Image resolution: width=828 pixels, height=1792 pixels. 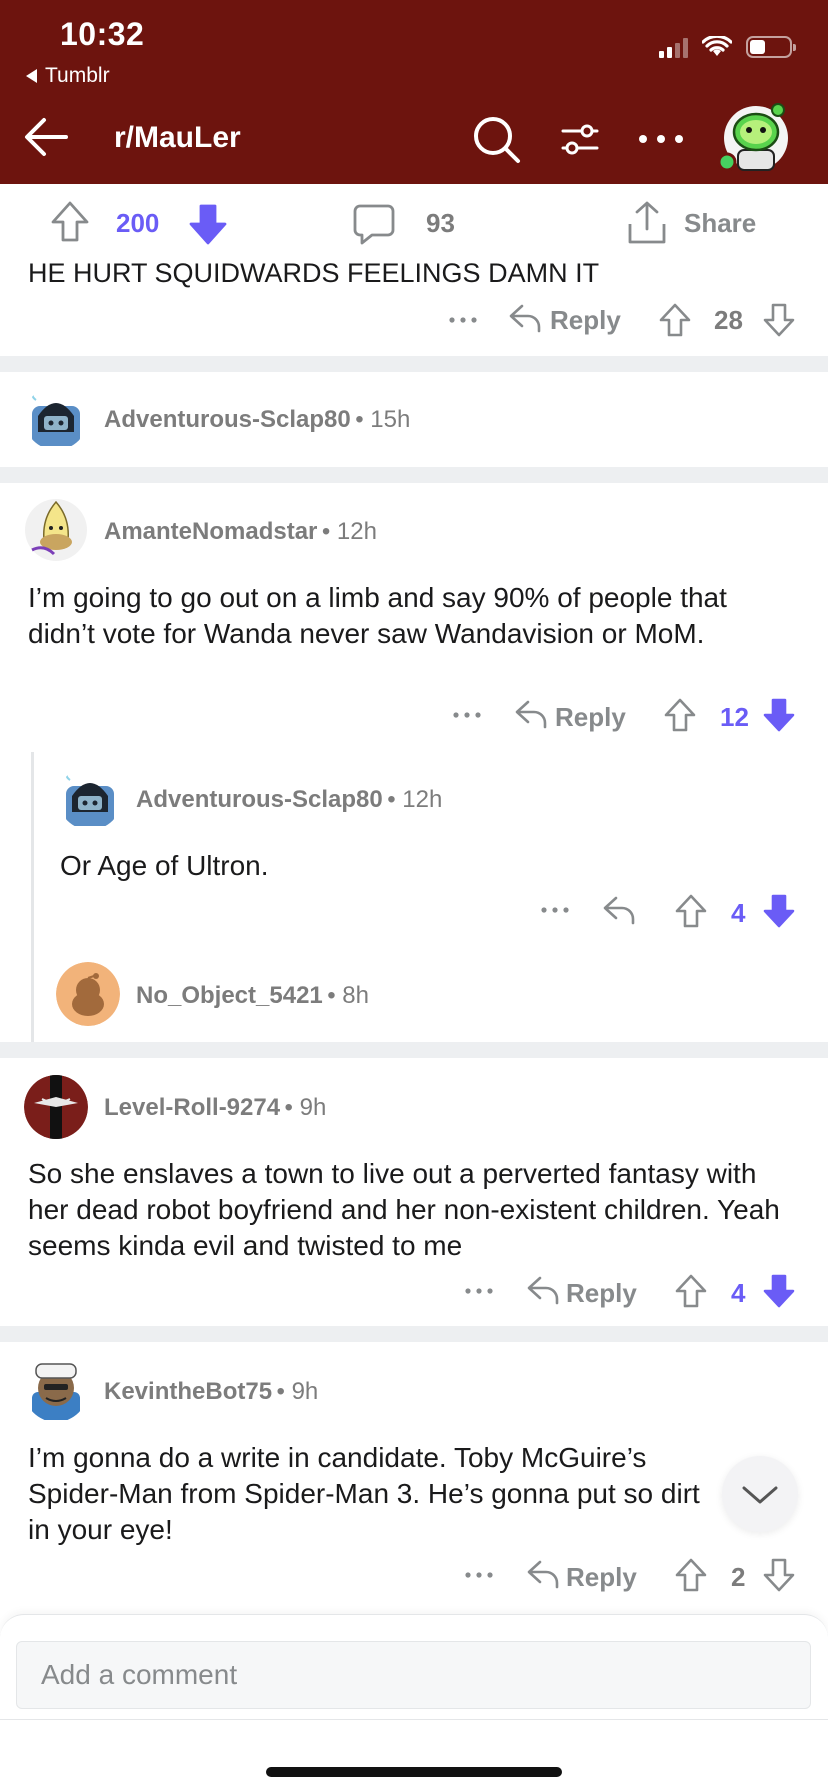 I want to click on user-avatar, so click(x=756, y=136).